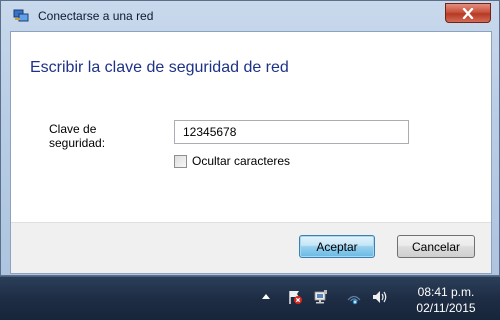 The image size is (500, 320). I want to click on cancel-button: Cancelar, so click(436, 246).